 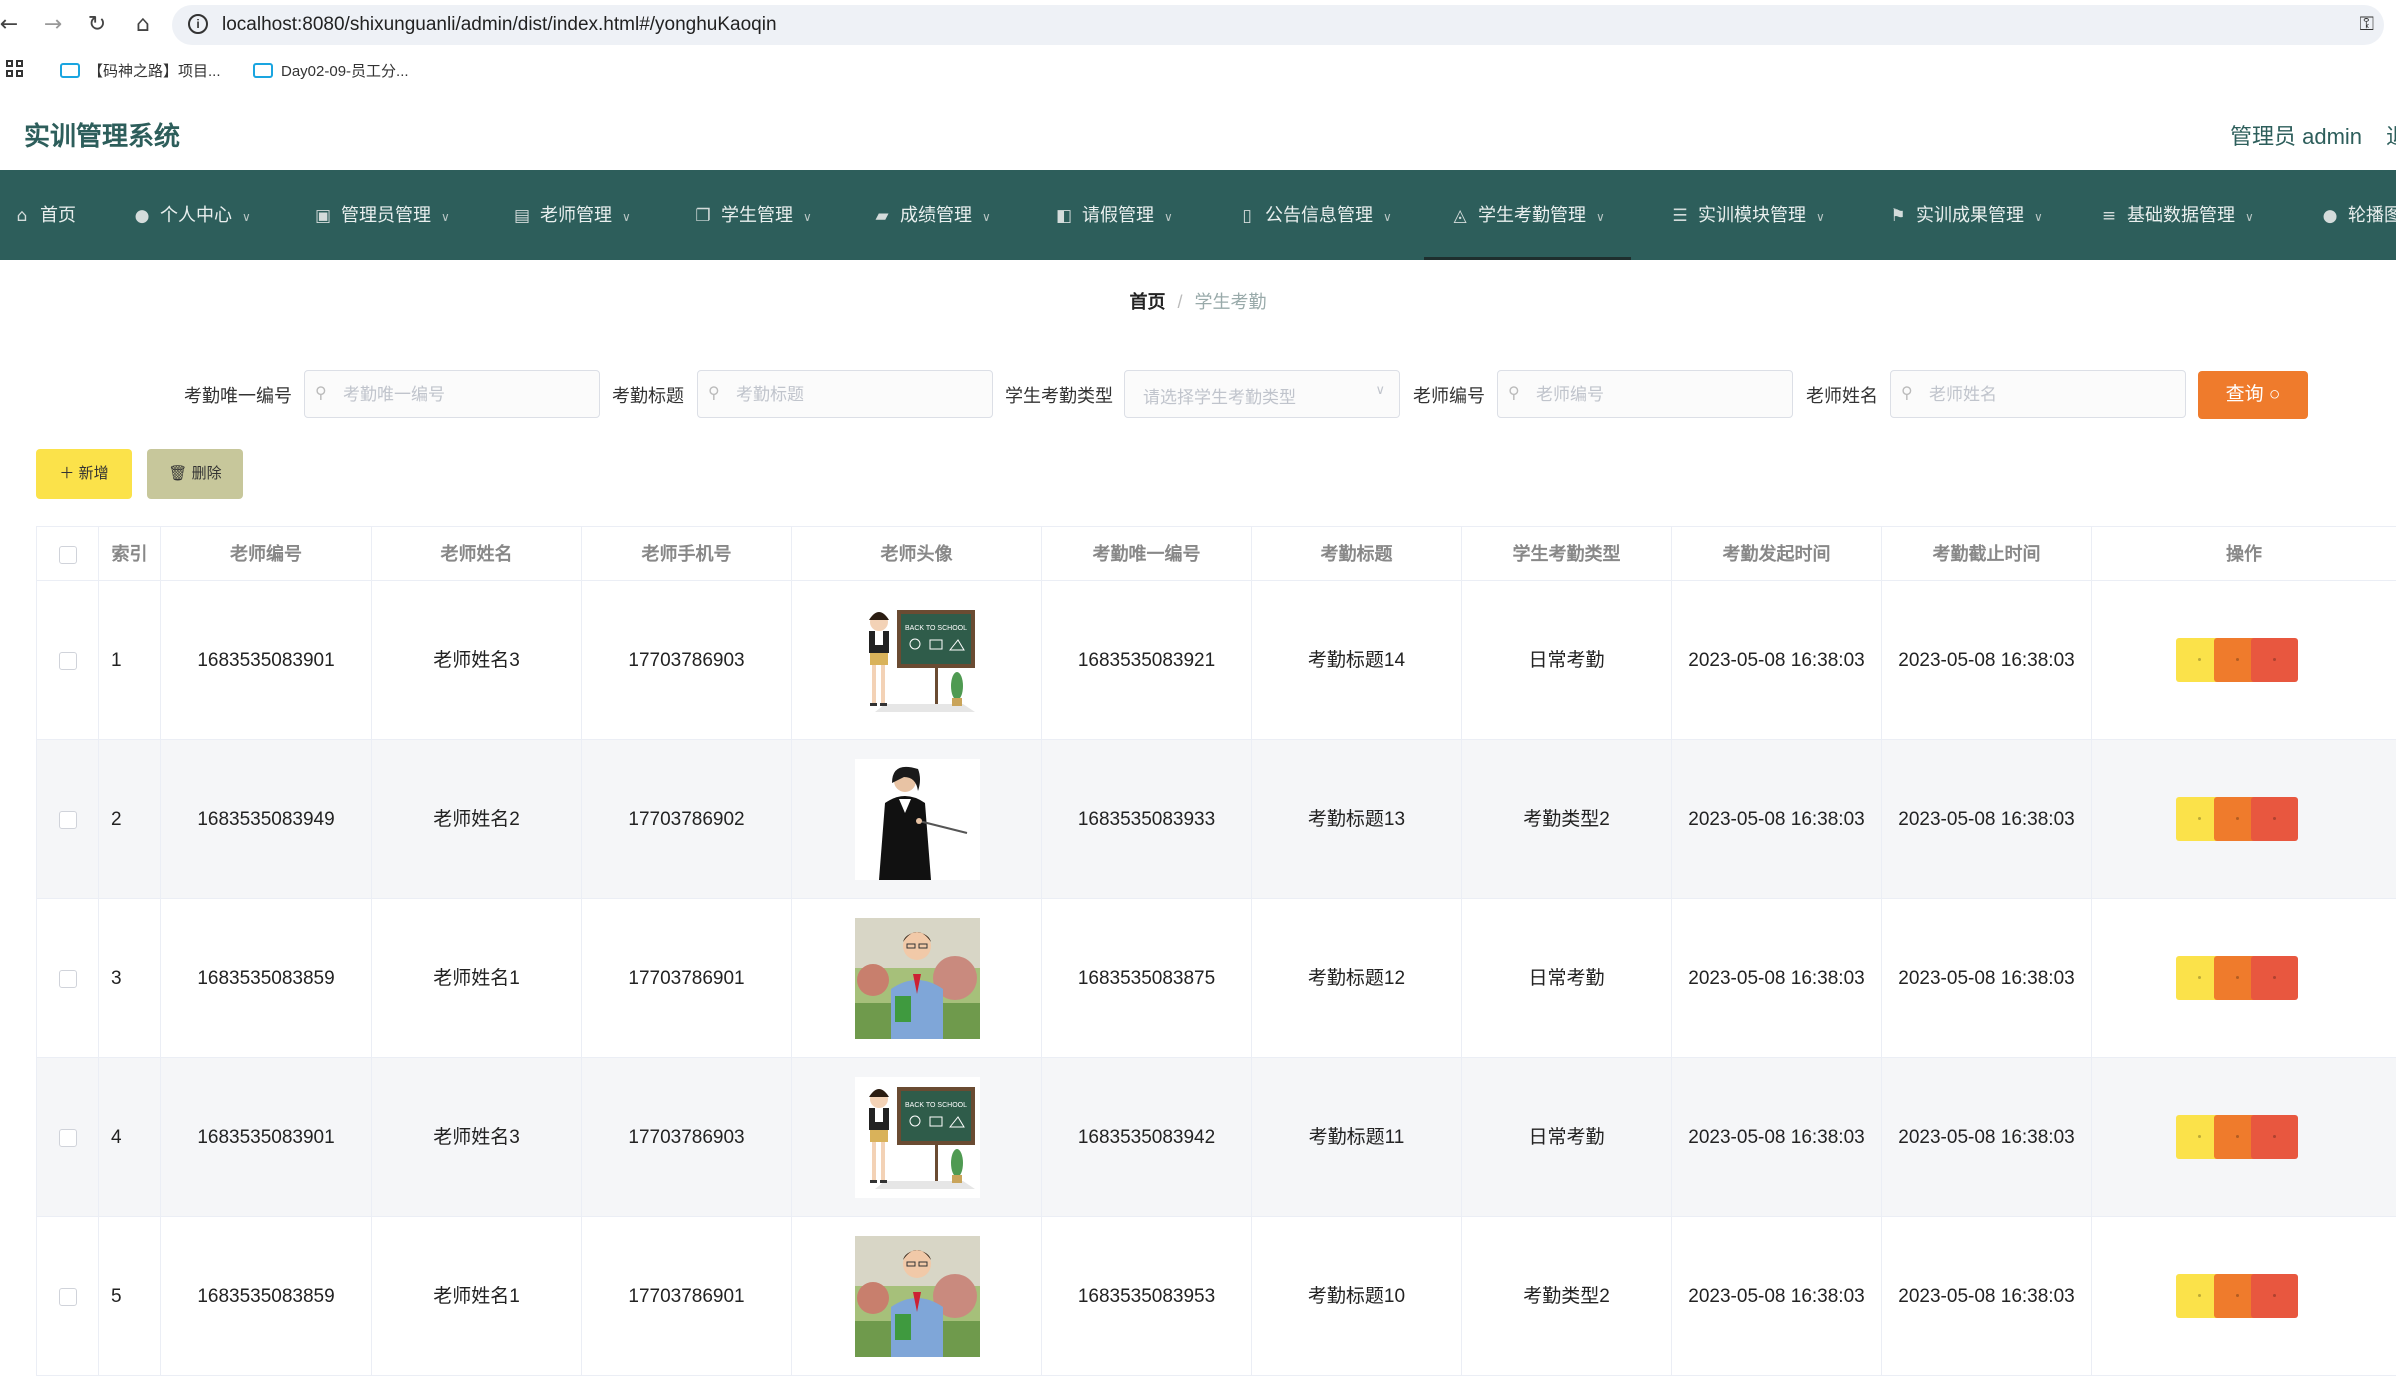 I want to click on cell-kaoqin-no: 1683535083875, so click(x=1147, y=978).